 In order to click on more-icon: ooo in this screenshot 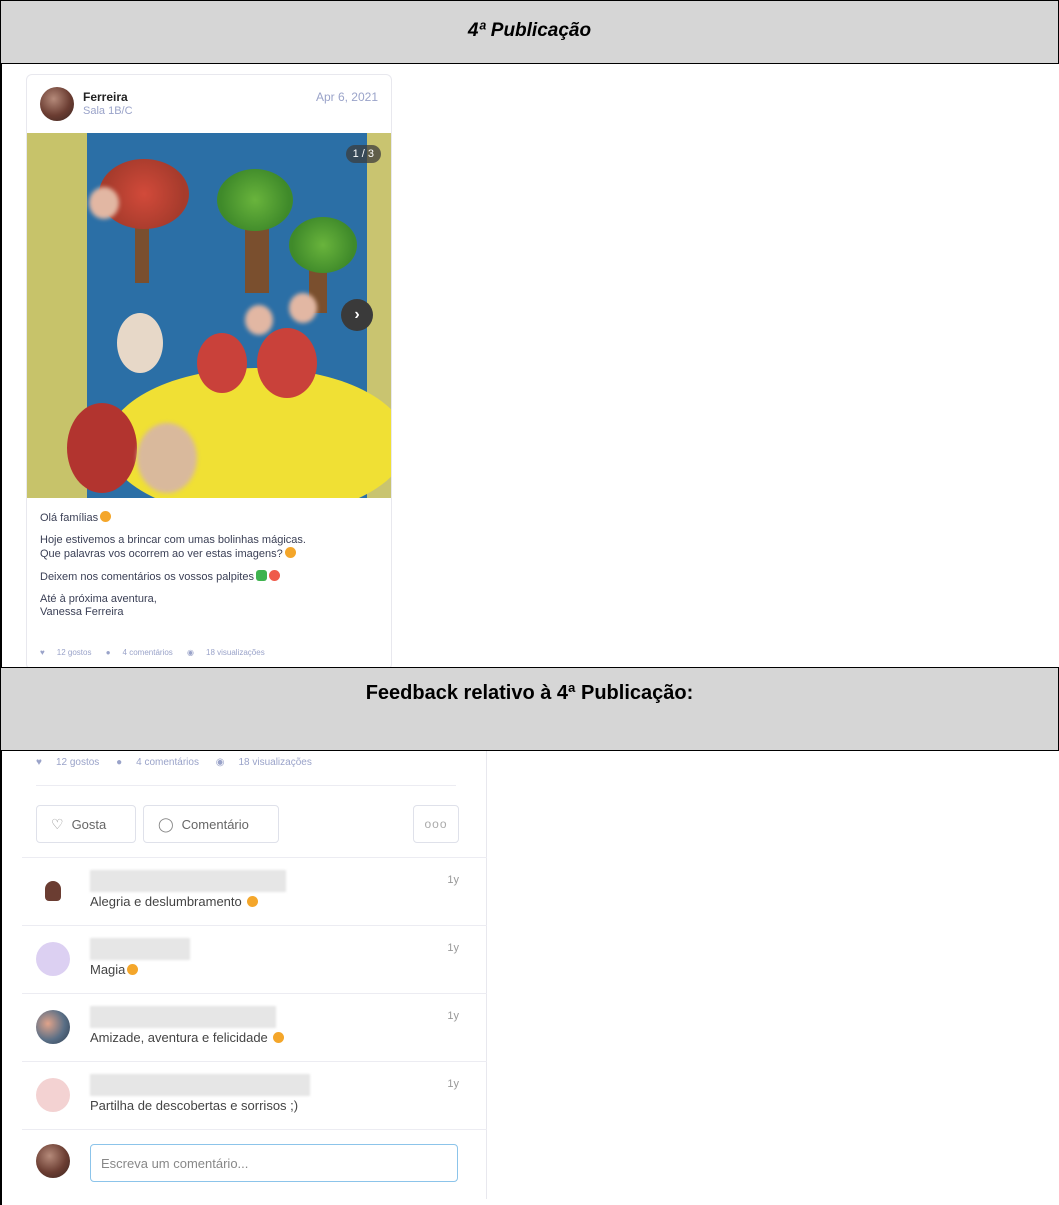, I will do `click(436, 824)`.